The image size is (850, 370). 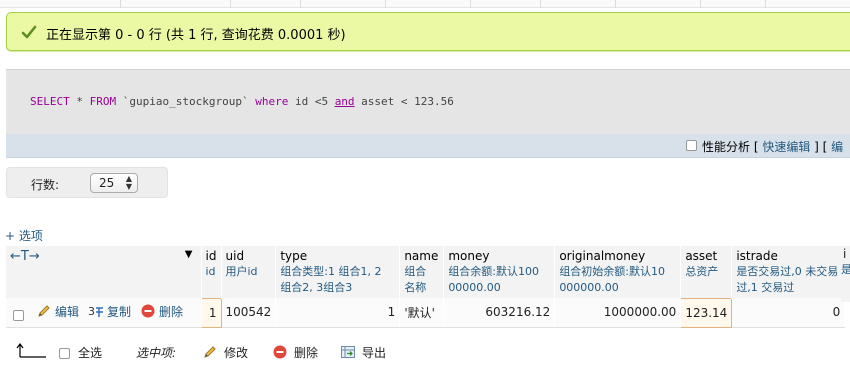 What do you see at coordinates (90, 352) in the screenshot?
I see `select-all-label: 全选` at bounding box center [90, 352].